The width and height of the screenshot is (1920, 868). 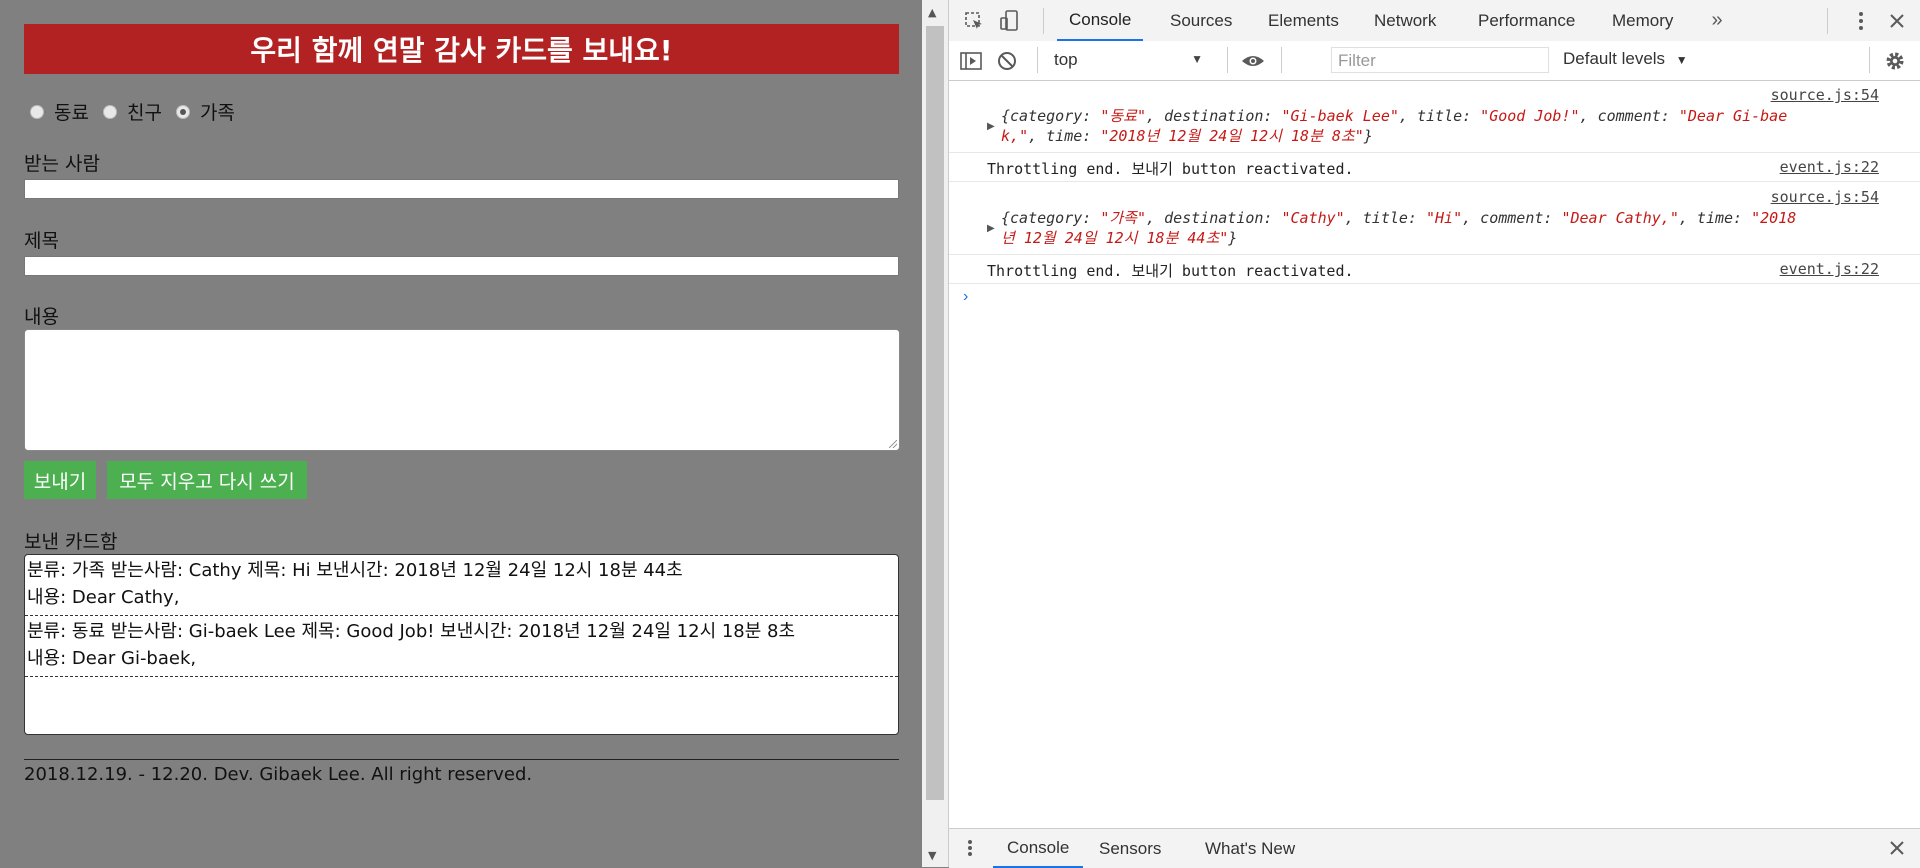 I want to click on close-icon, so click(x=1897, y=21).